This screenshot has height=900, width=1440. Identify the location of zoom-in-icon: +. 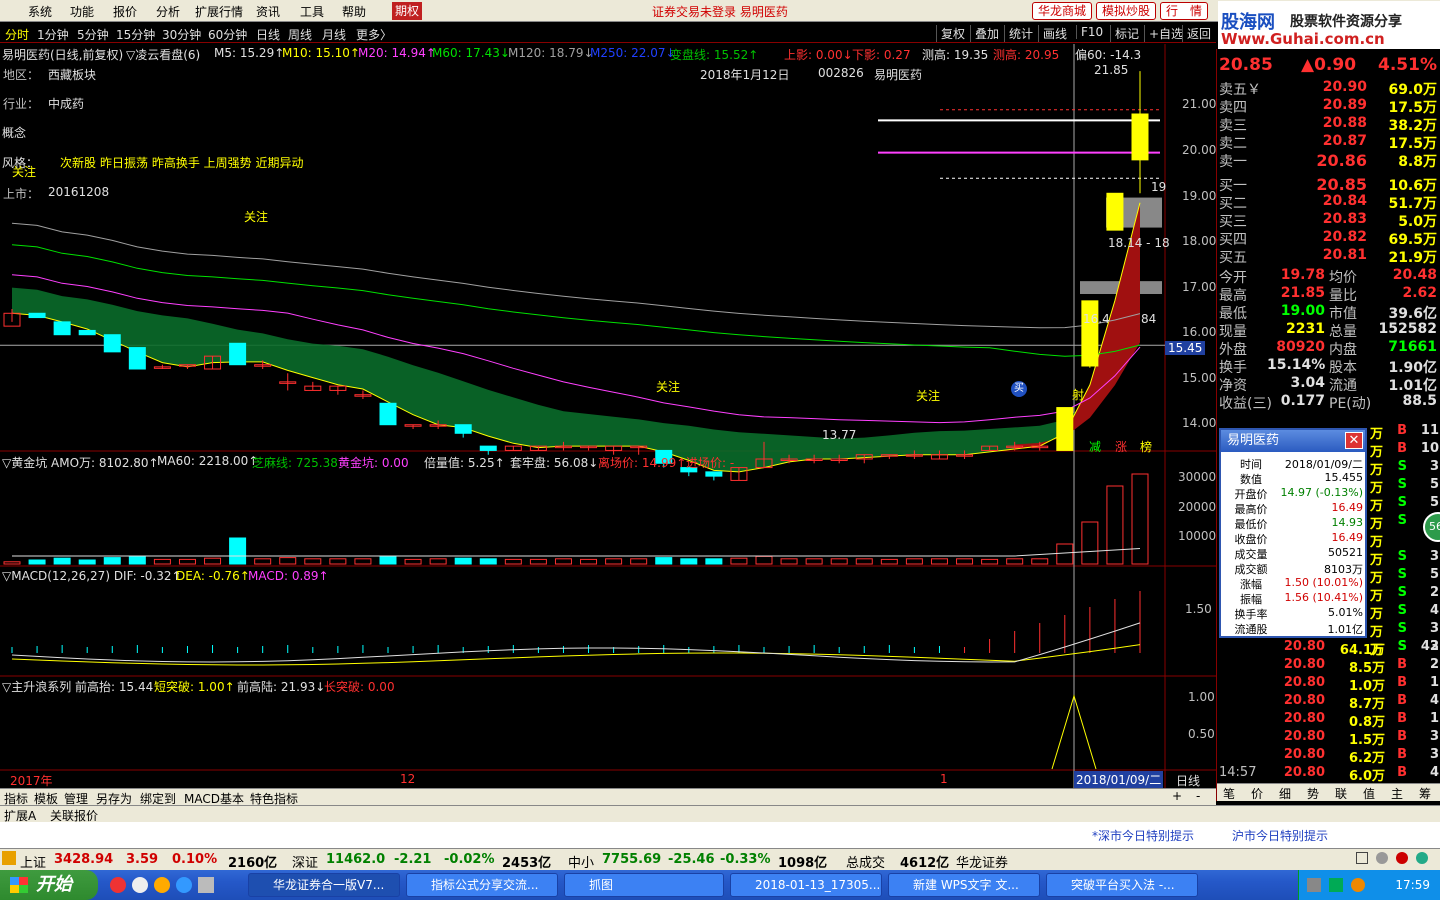
(1177, 796).